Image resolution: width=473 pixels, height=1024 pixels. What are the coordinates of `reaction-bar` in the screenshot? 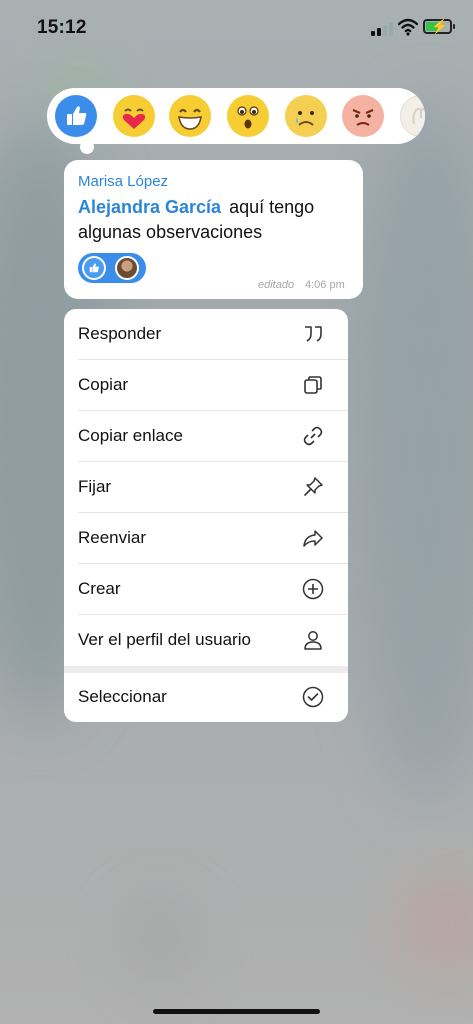 It's located at (236, 116).